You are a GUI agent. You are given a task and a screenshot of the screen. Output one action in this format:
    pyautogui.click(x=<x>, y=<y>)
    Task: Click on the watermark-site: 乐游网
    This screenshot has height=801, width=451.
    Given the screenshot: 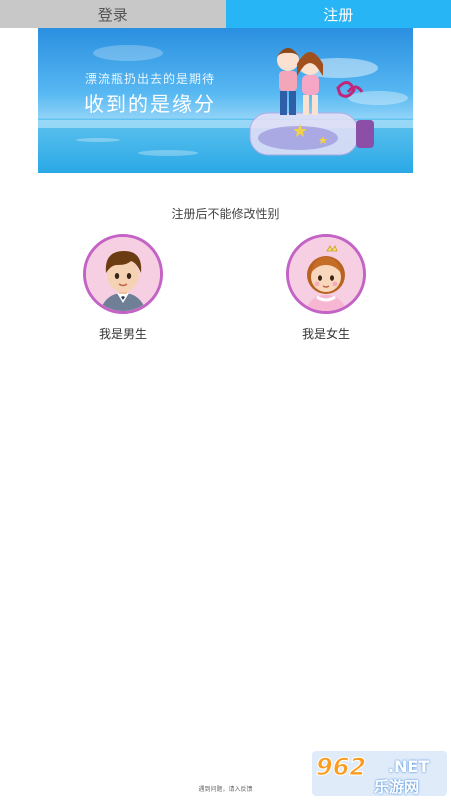 What is the action you would take?
    pyautogui.click(x=397, y=787)
    